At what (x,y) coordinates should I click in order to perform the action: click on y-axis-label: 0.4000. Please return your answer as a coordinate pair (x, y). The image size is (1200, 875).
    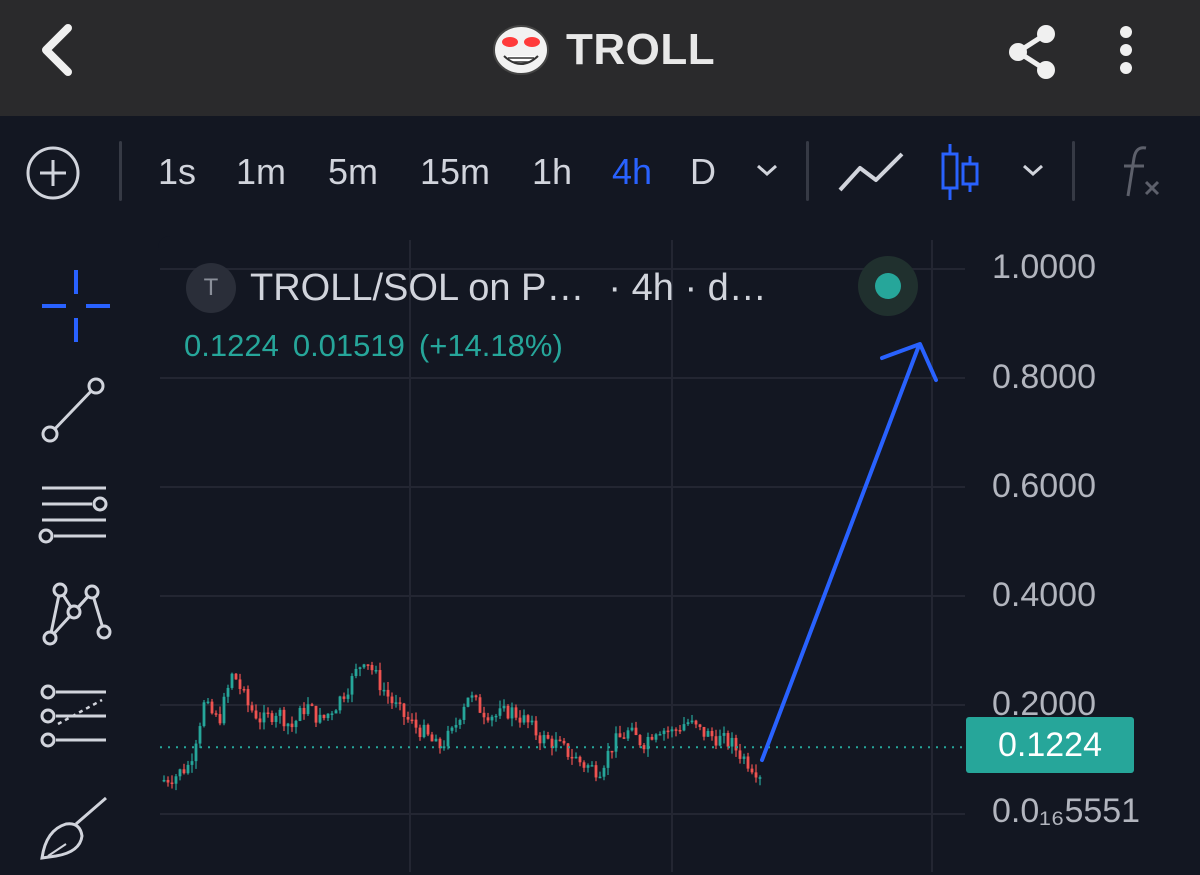
    Looking at the image, I should click on (1044, 595).